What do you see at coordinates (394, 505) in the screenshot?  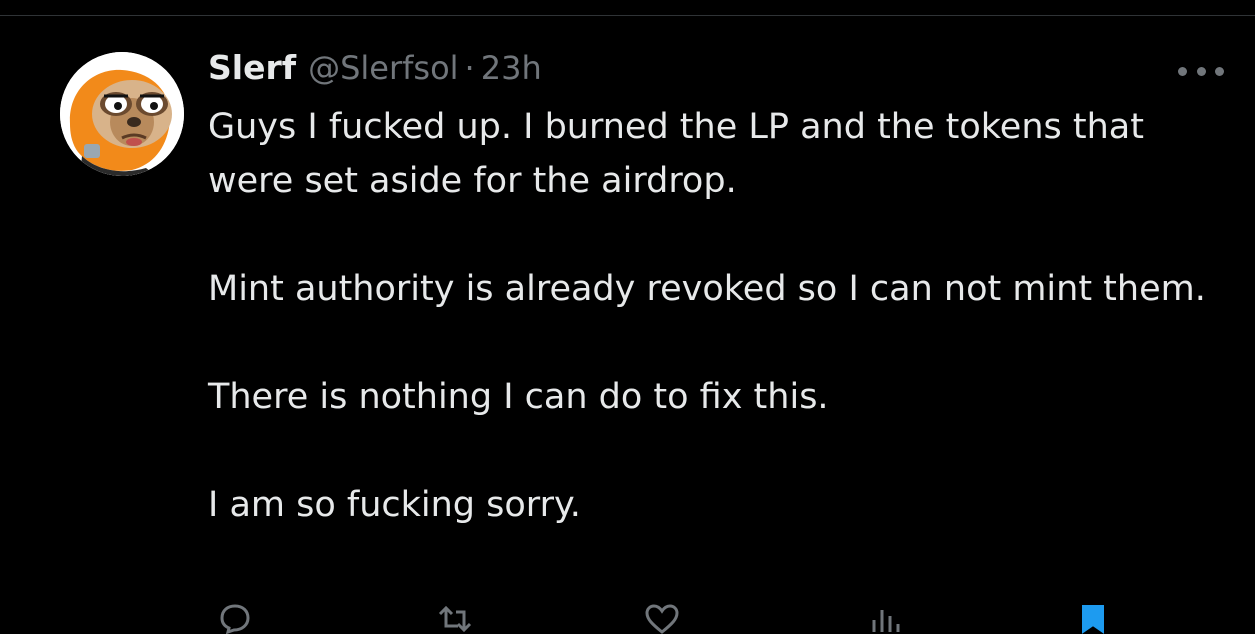 I see `tweet-paragraph: I am so fucking sorry.` at bounding box center [394, 505].